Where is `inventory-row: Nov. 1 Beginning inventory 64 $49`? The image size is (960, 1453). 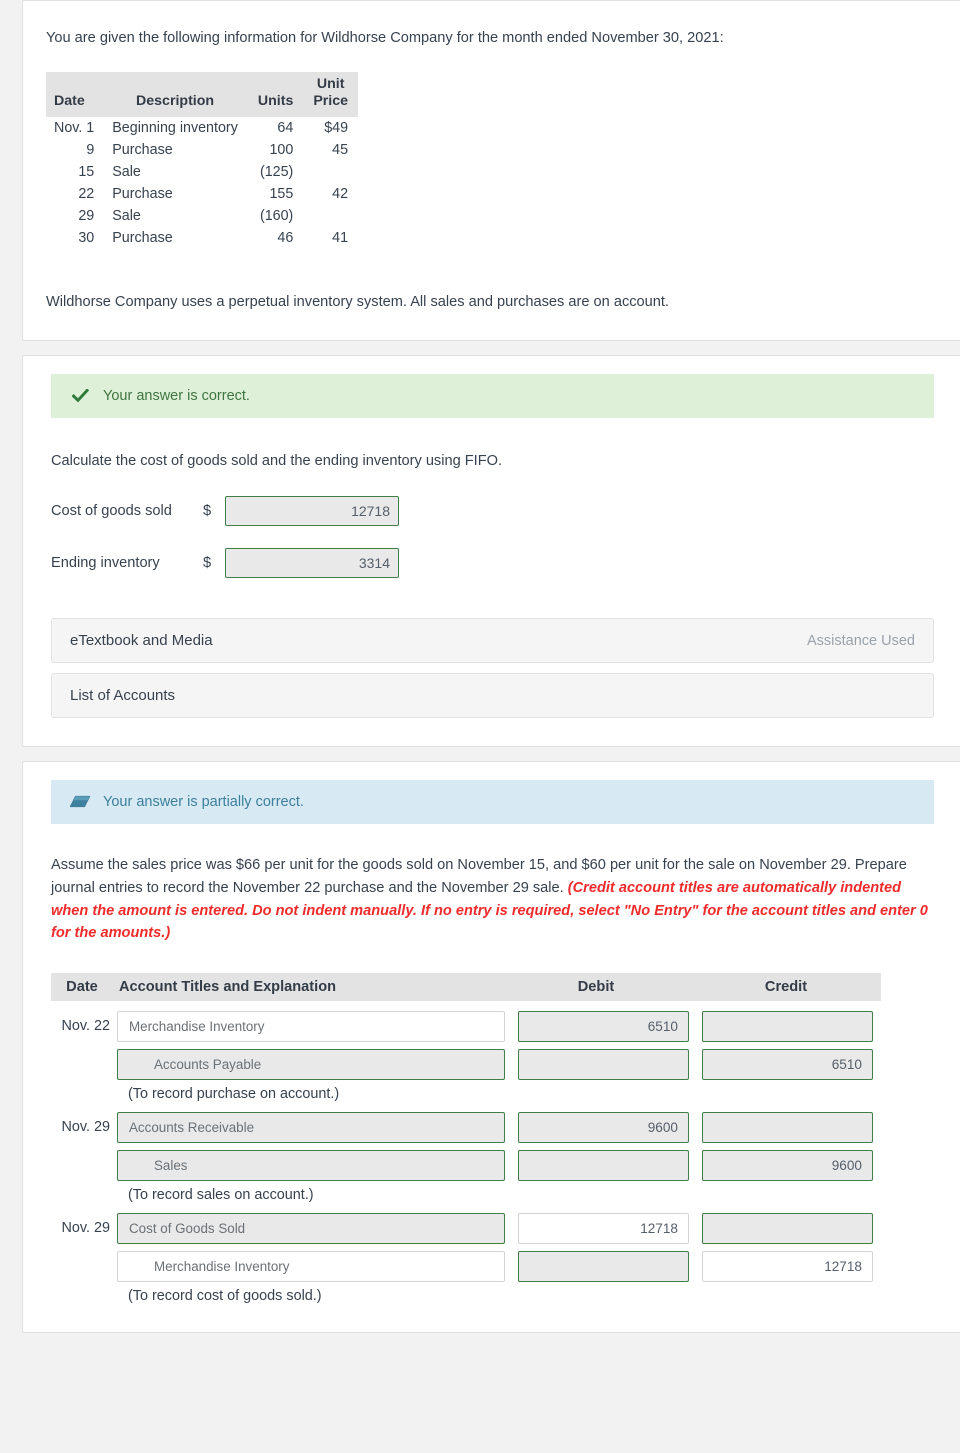
inventory-row: Nov. 1 Beginning inventory 64 $49 is located at coordinates (202, 128).